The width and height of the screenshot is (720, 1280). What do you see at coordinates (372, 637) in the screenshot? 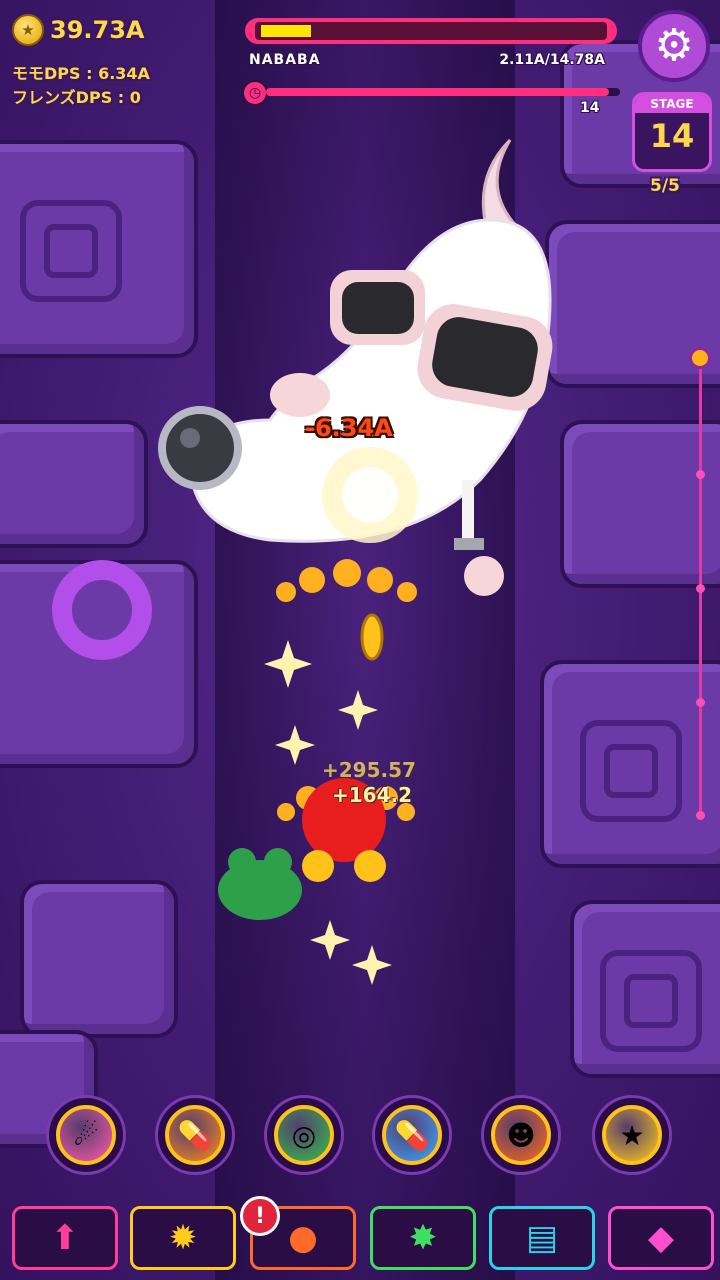
I see `coin-drop` at bounding box center [372, 637].